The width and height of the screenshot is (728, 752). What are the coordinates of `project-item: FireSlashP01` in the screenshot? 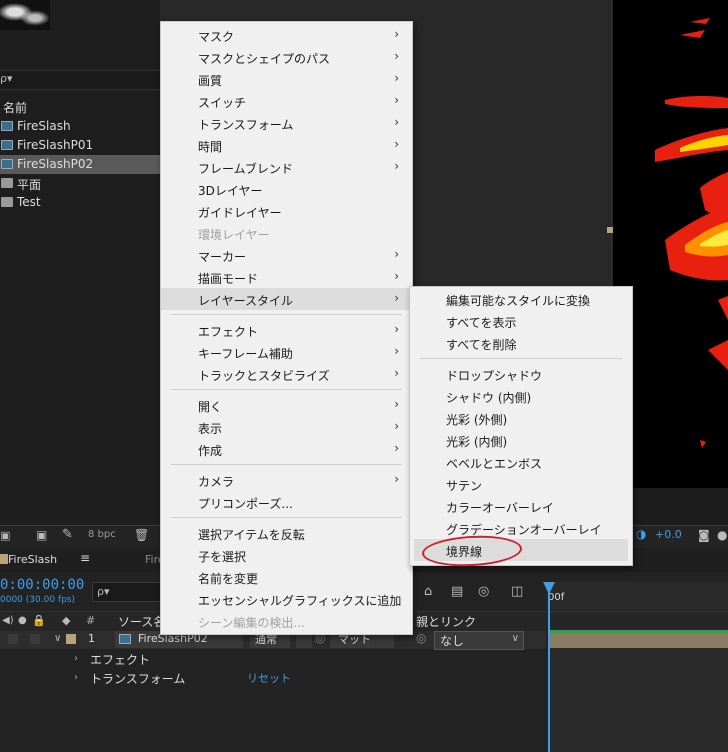 It's located at (80, 145).